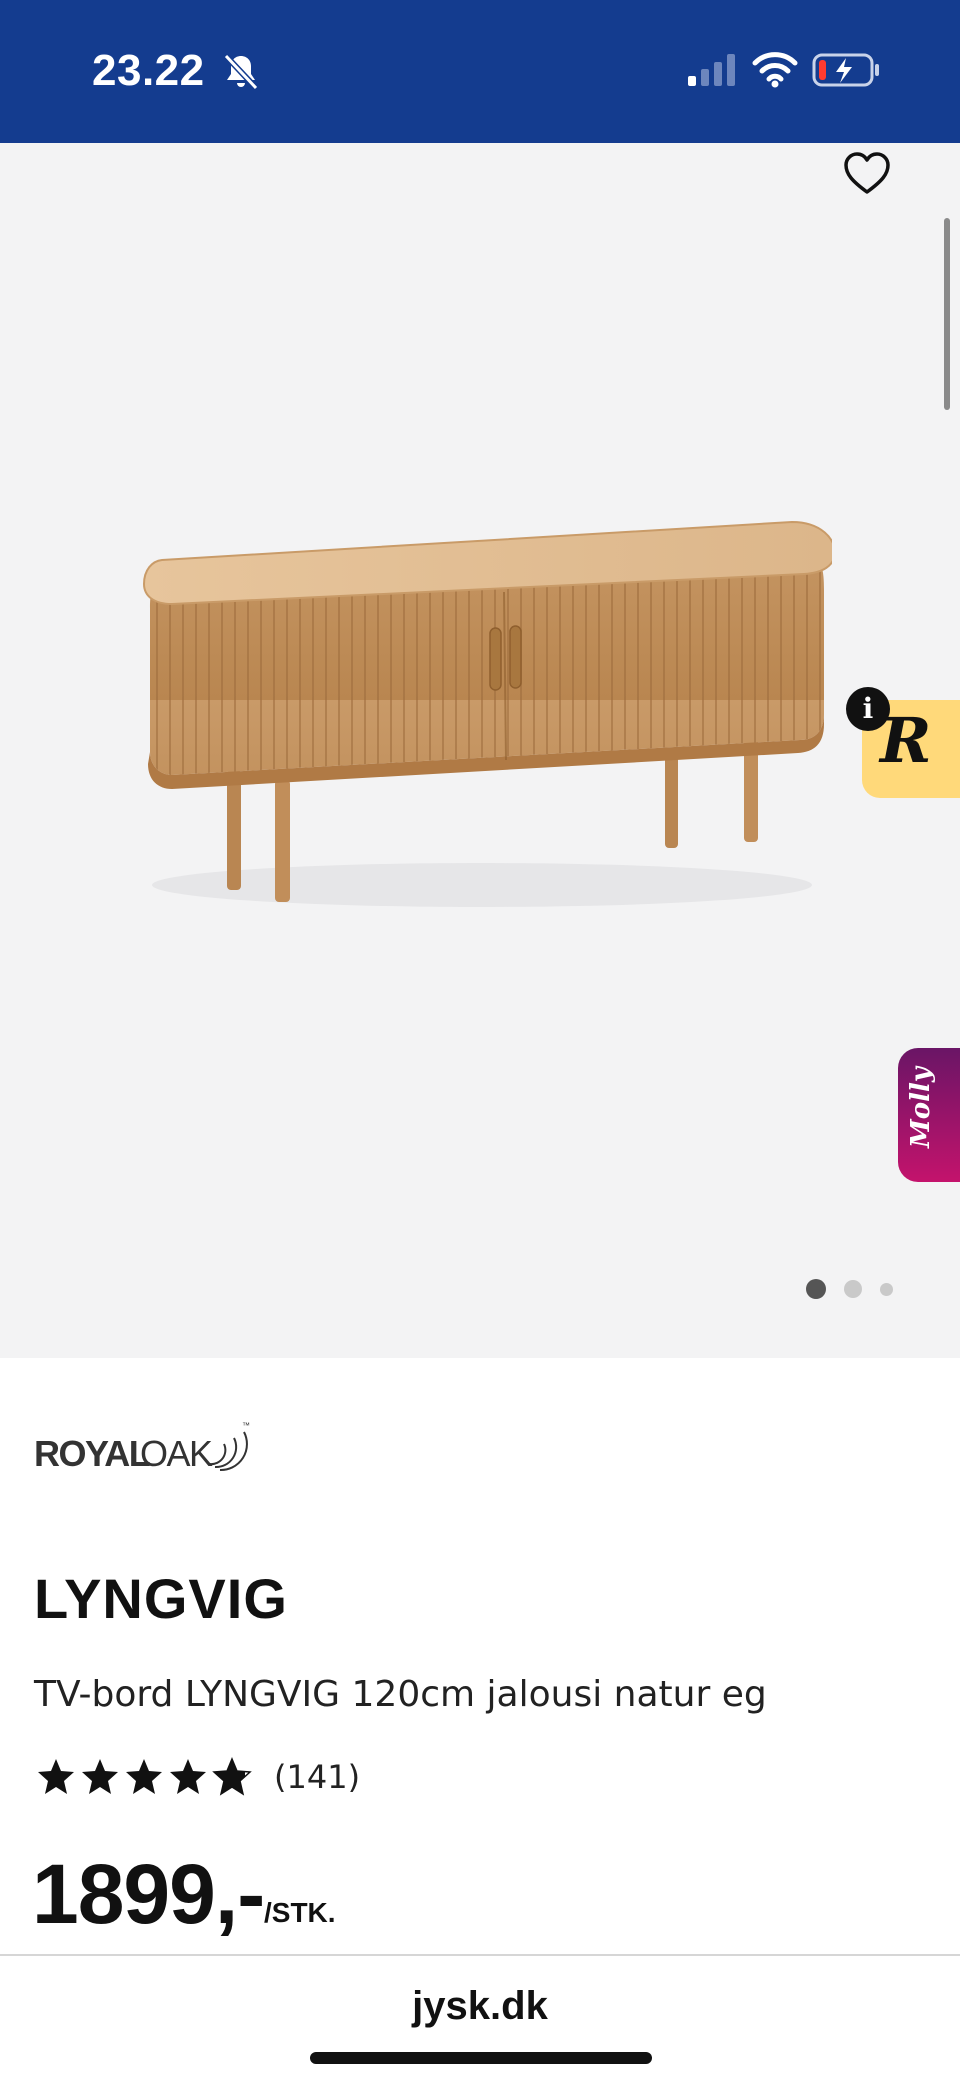 The width and height of the screenshot is (960, 2081). What do you see at coordinates (241, 72) in the screenshot?
I see `bell-slash-icon` at bounding box center [241, 72].